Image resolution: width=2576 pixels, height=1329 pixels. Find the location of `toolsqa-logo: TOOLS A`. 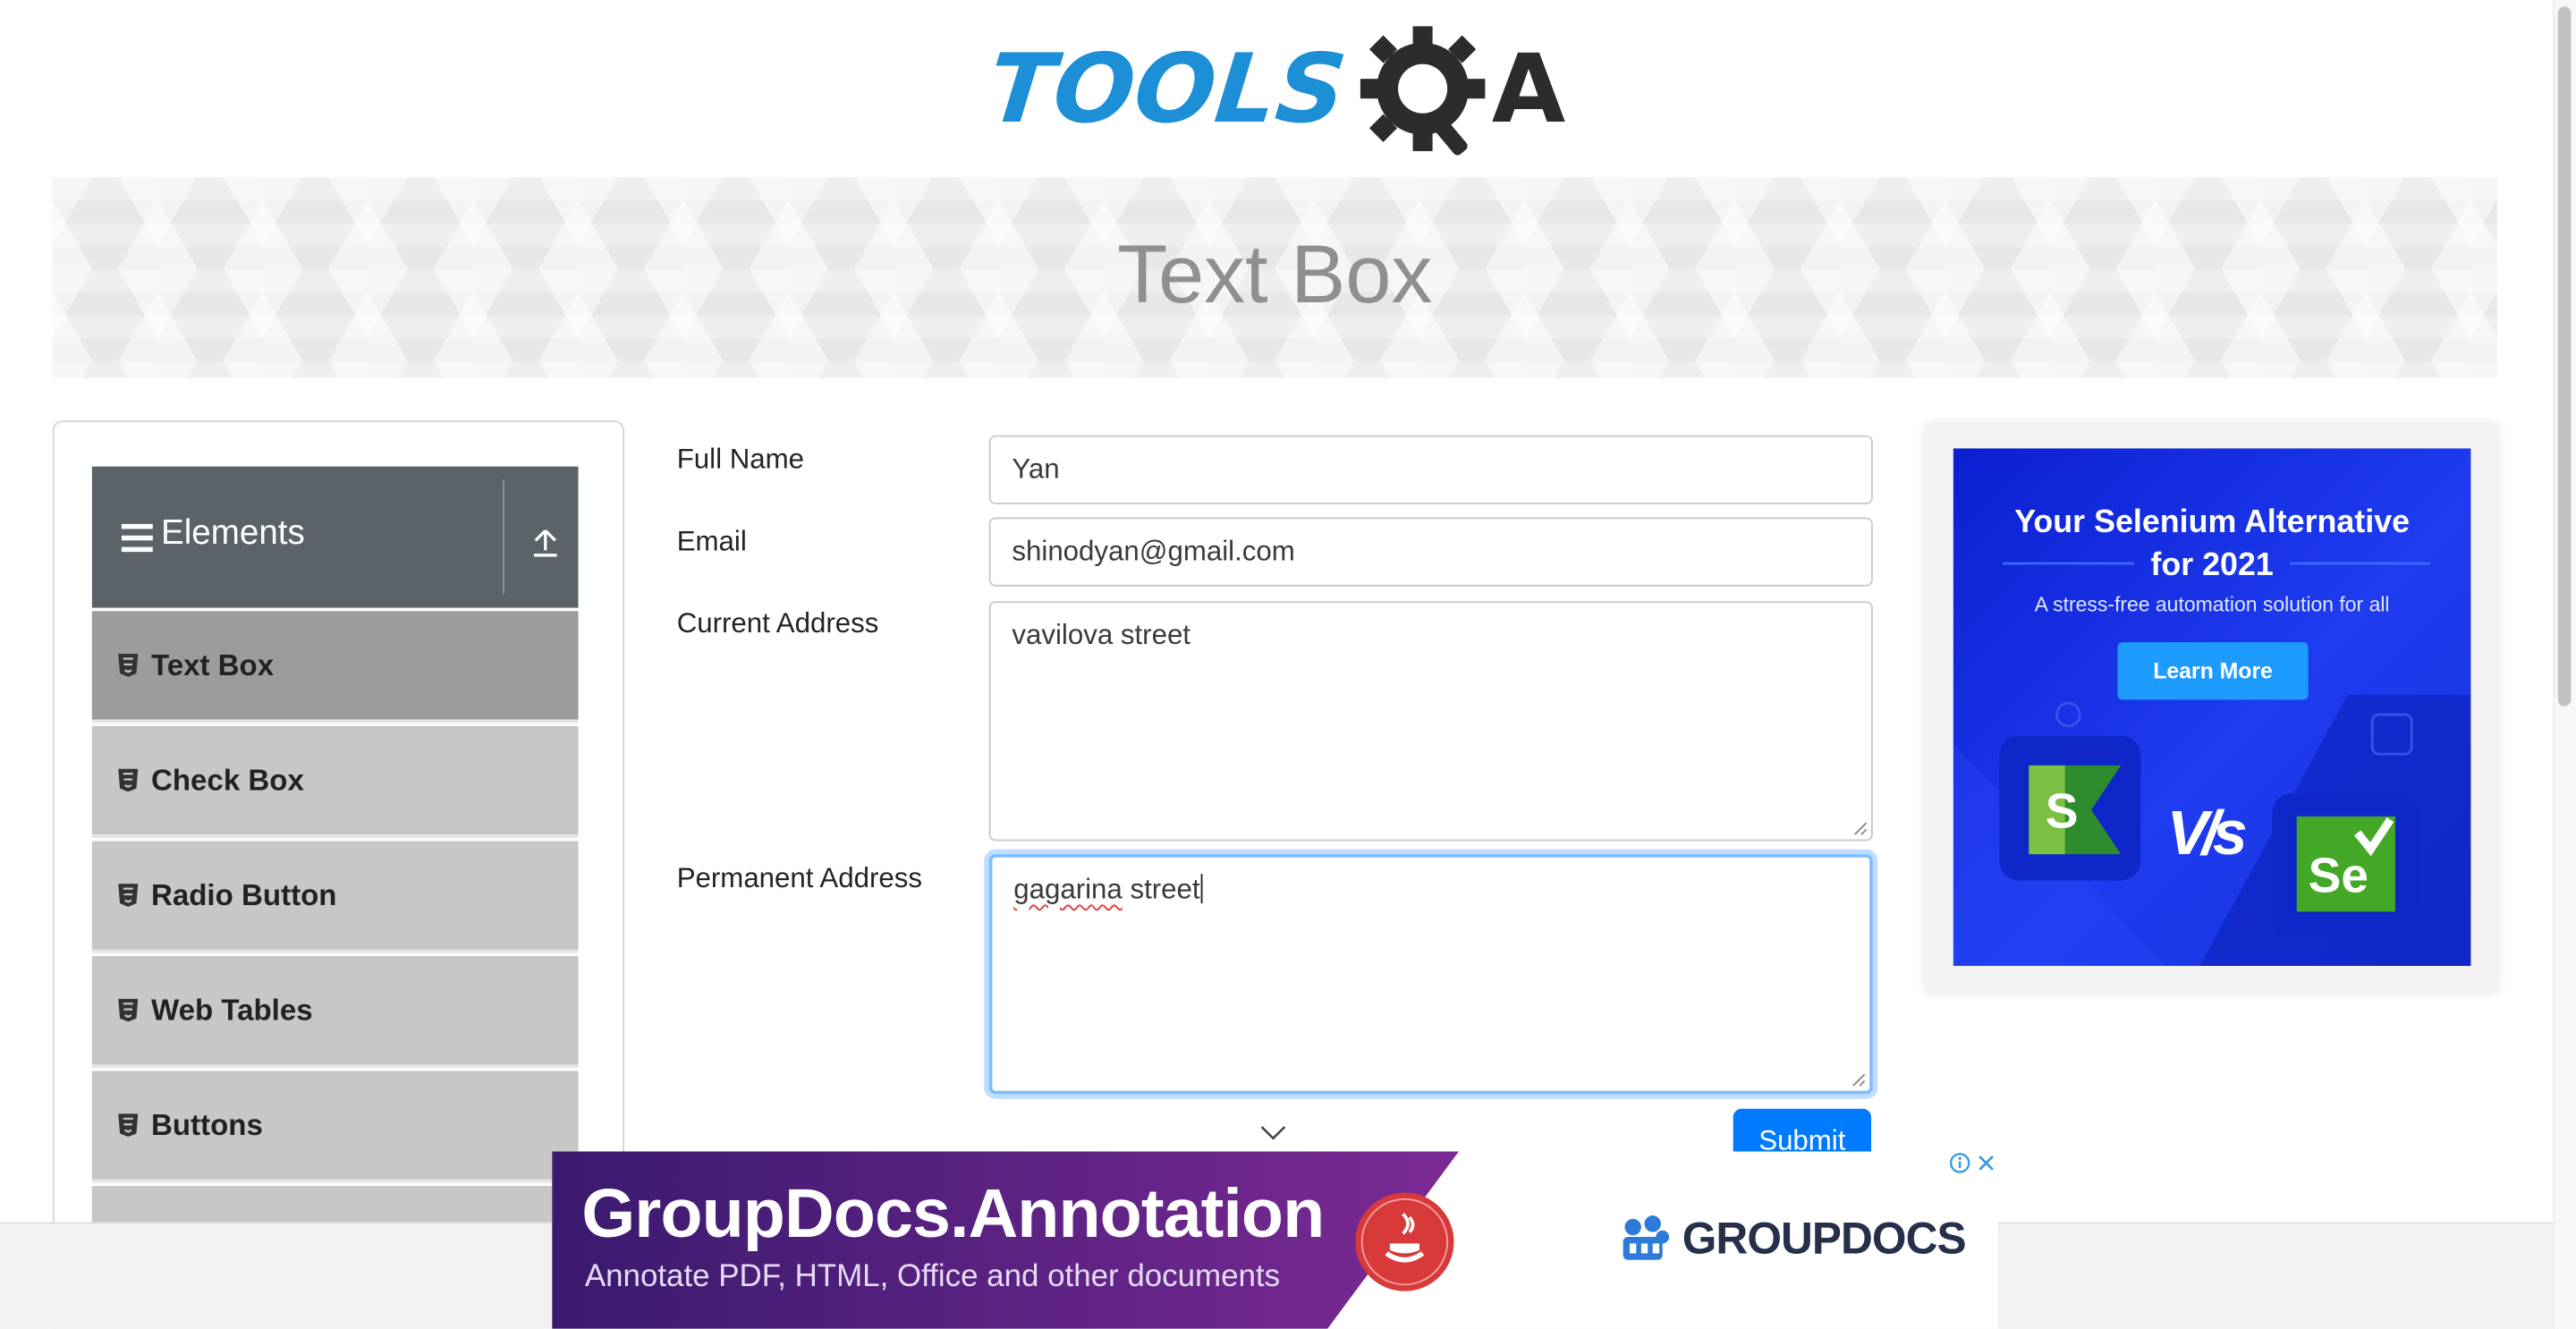

toolsqa-logo: TOOLS A is located at coordinates (1275, 92).